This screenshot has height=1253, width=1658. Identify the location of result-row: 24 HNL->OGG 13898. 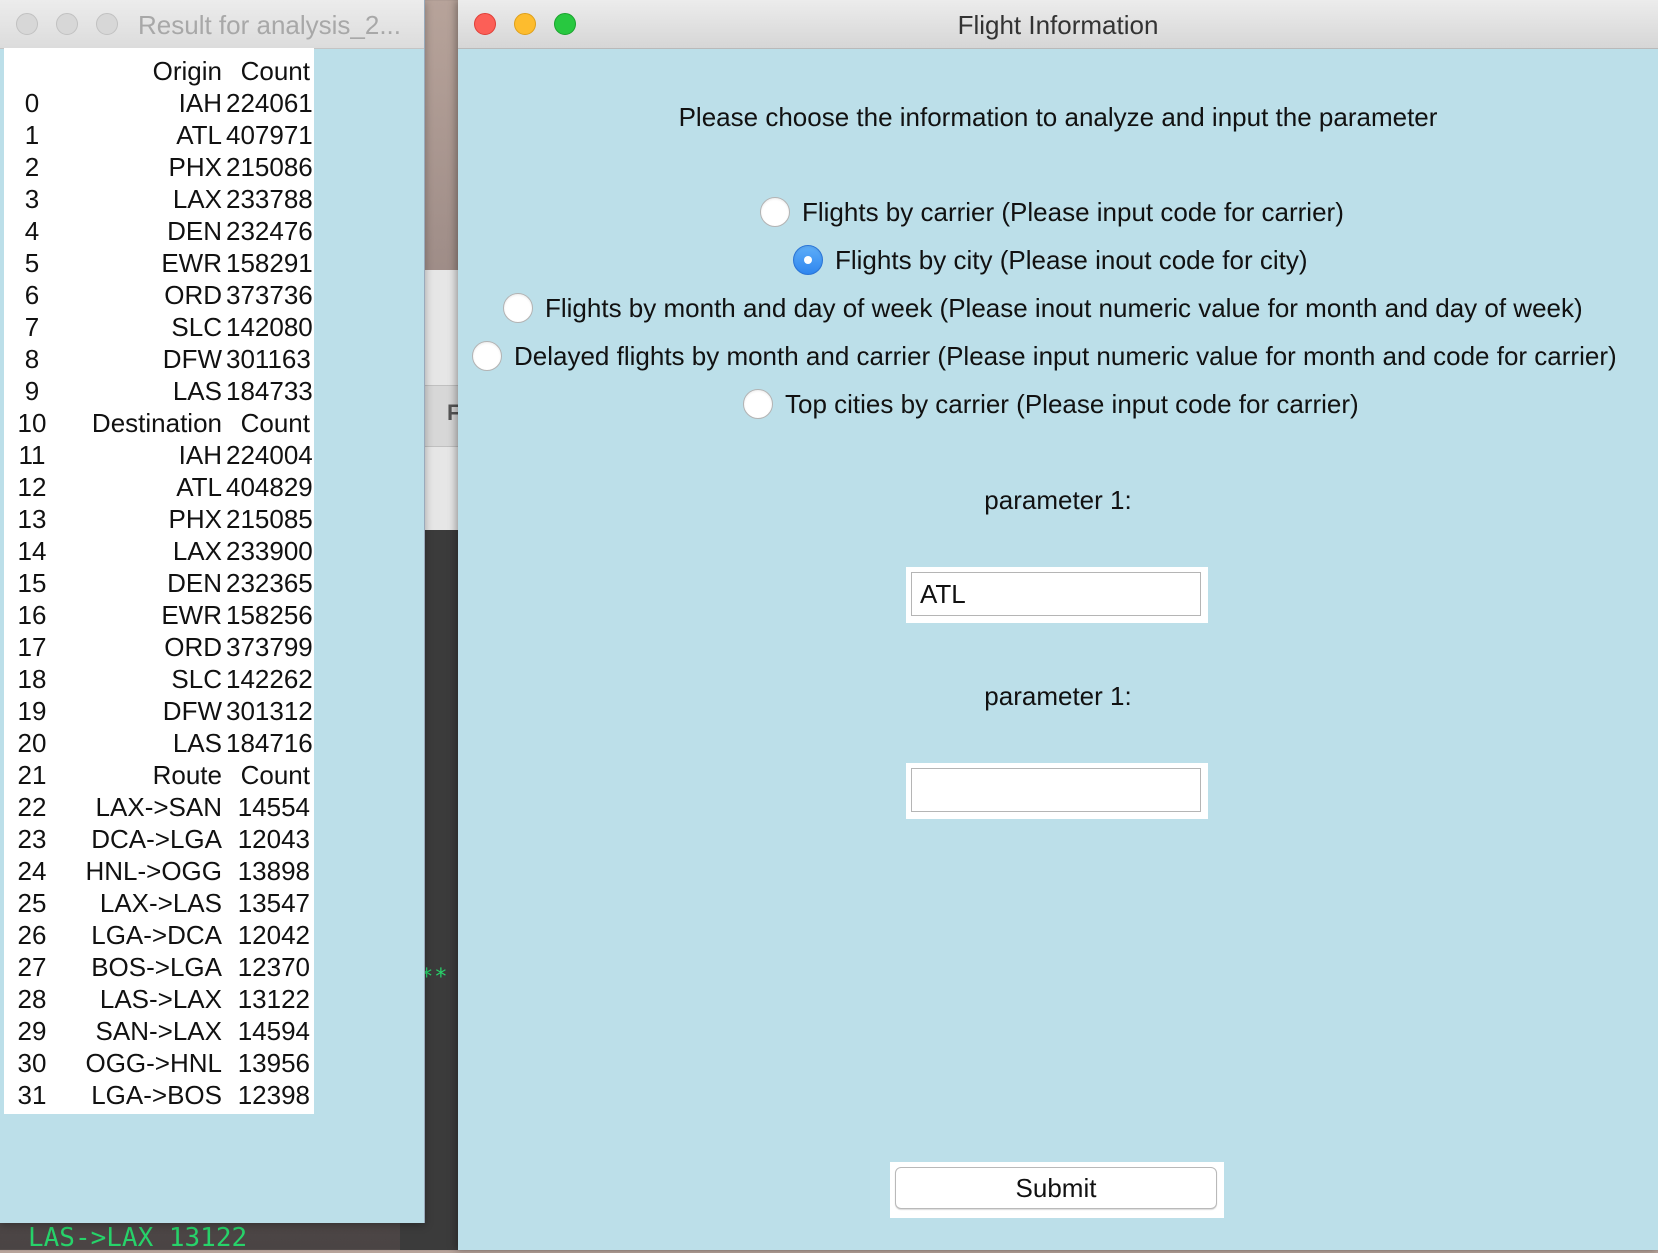
(159, 872).